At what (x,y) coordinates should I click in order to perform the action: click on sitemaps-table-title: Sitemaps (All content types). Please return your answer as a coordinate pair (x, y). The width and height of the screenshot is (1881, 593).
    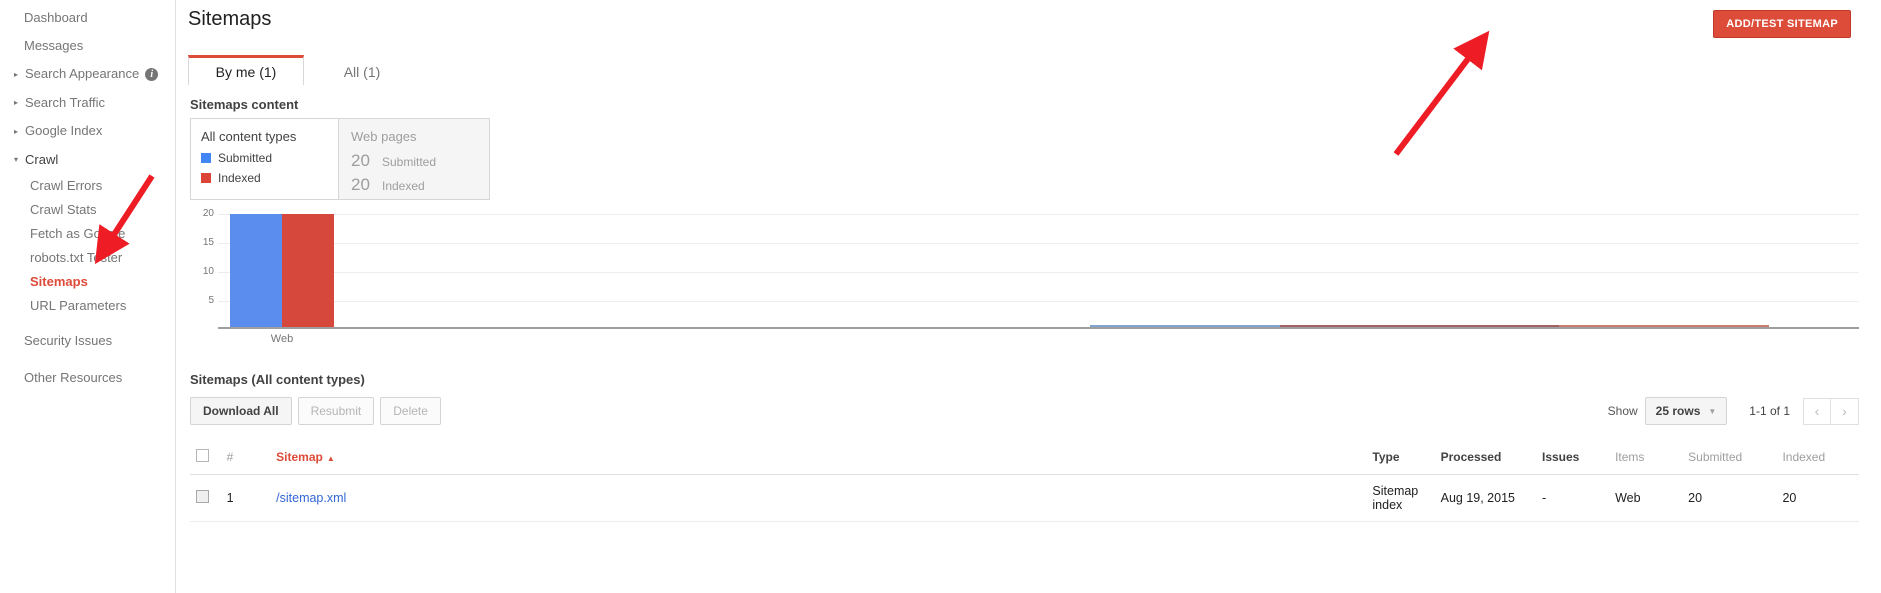
    Looking at the image, I should click on (277, 379).